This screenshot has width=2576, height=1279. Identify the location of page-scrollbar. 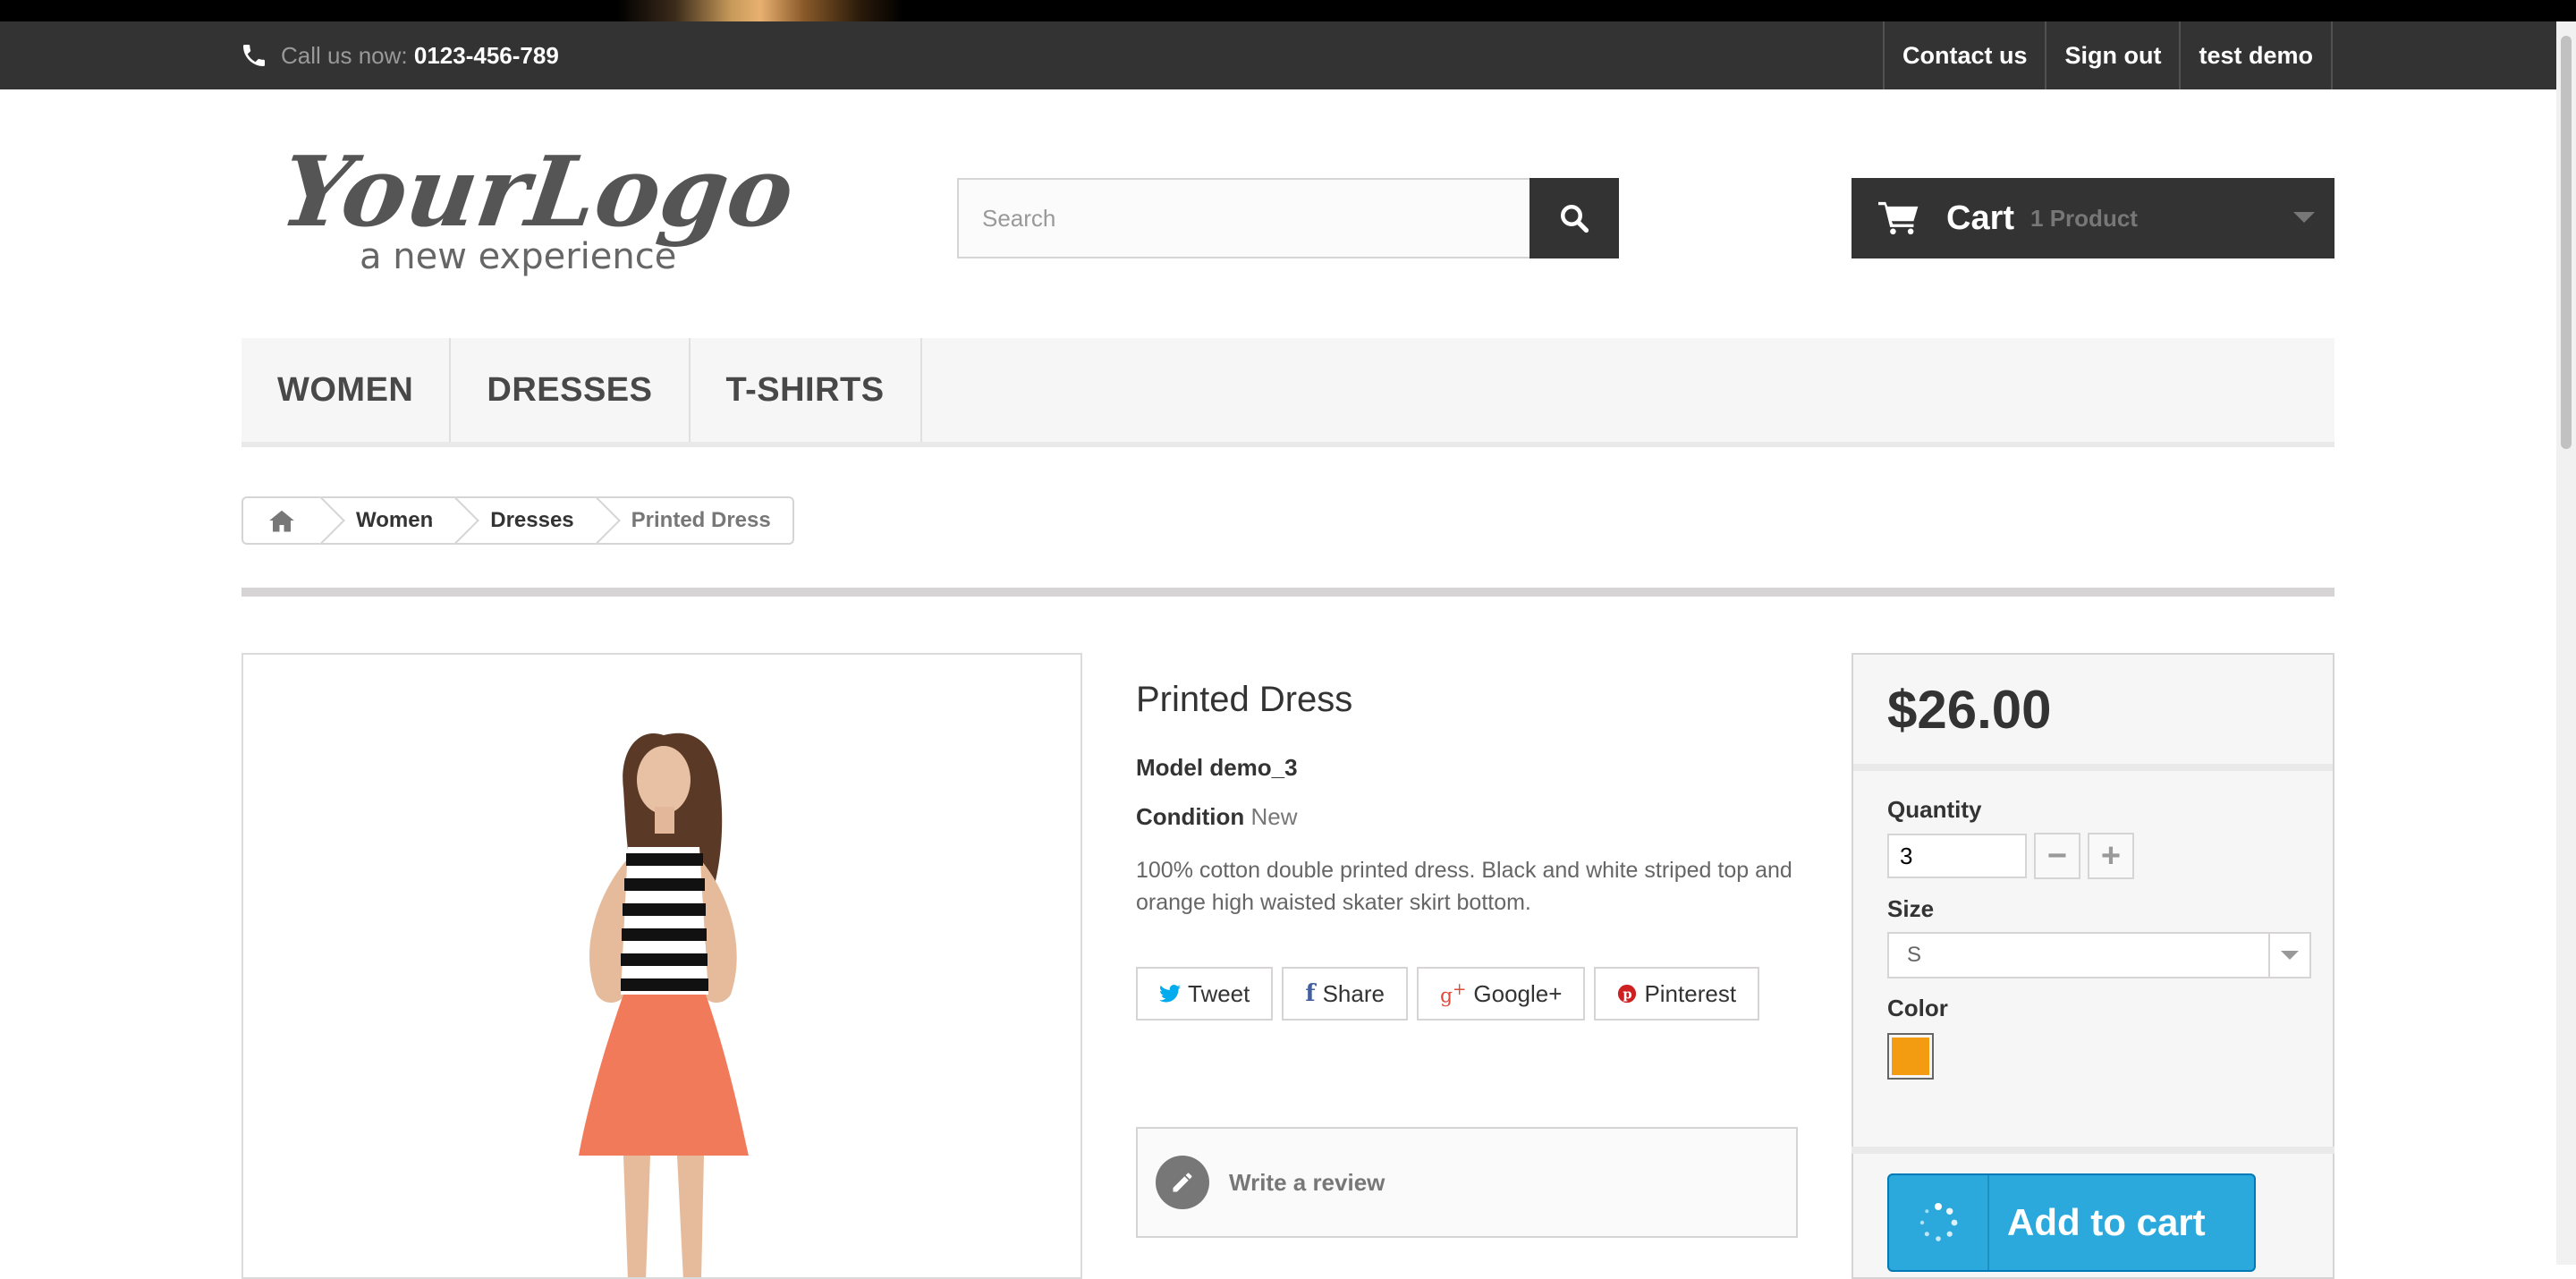
(2566, 643).